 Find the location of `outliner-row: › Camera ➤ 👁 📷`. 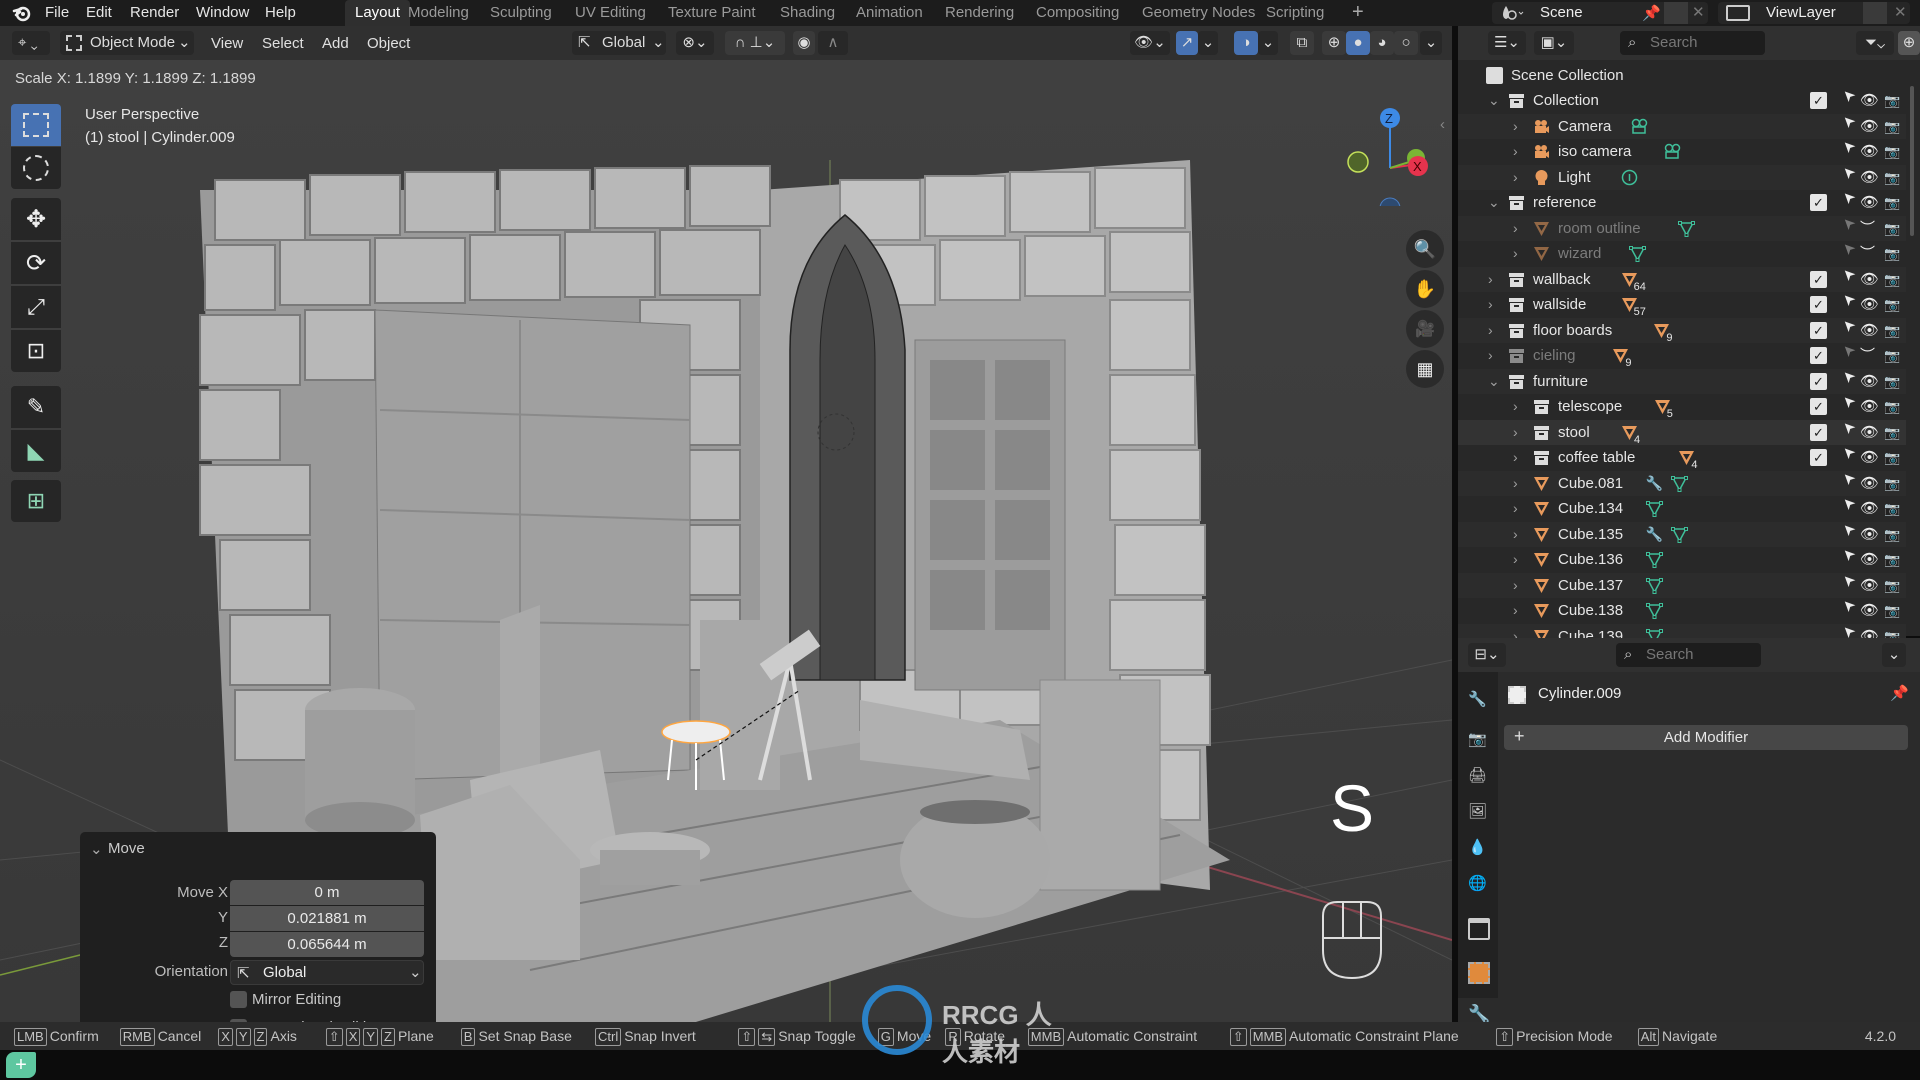

outliner-row: › Camera ➤ 👁 📷 is located at coordinates (1682, 124).